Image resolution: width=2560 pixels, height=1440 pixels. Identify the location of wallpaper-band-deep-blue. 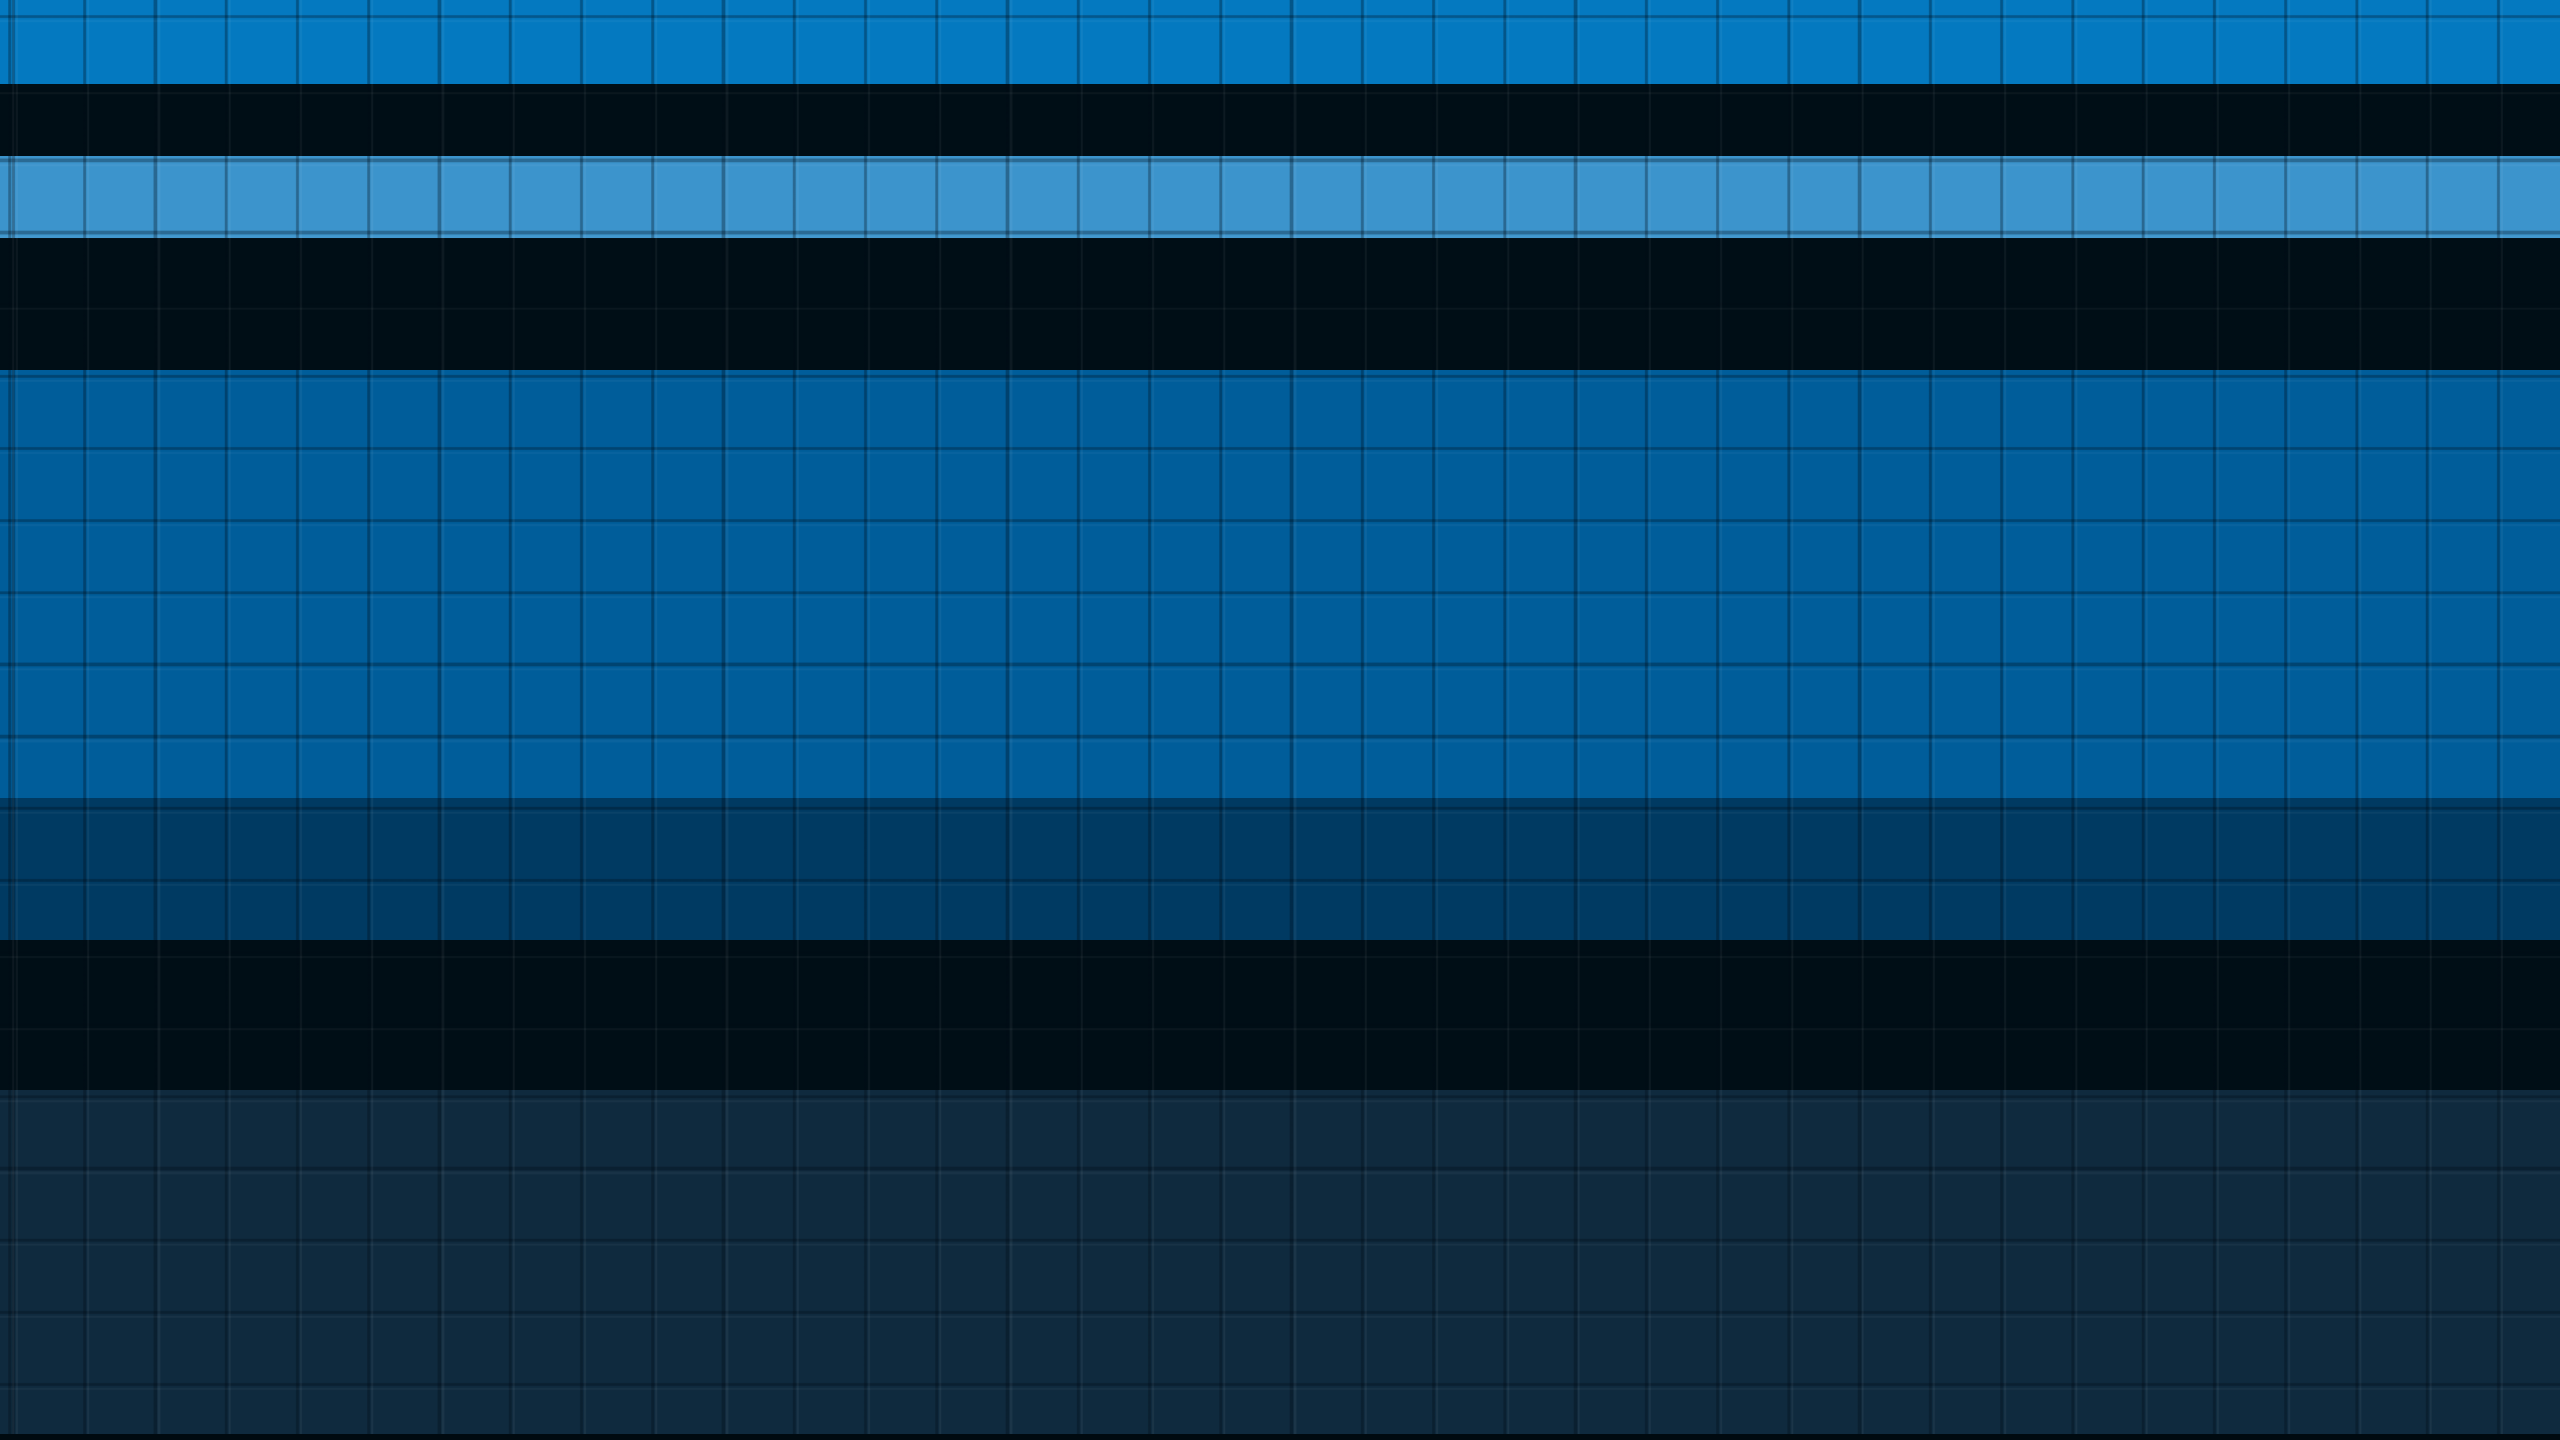
(1280, 869).